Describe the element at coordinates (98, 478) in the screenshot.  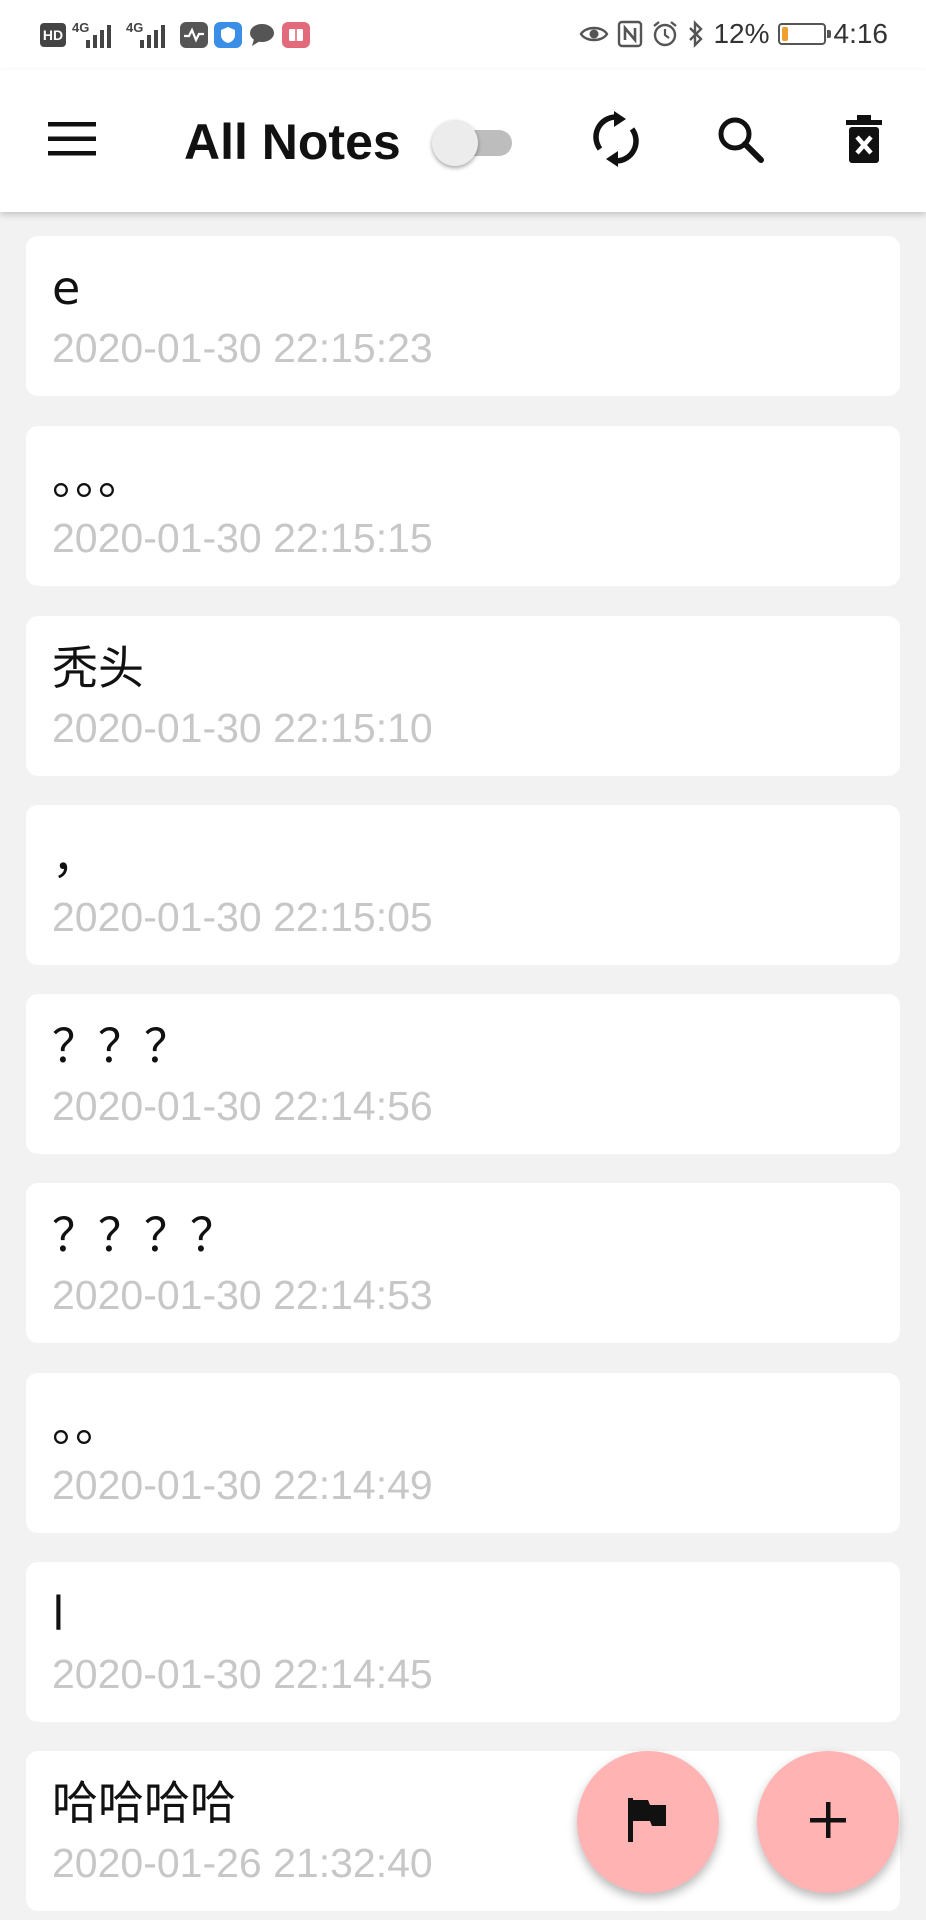
I see `note-title: 。。。` at that location.